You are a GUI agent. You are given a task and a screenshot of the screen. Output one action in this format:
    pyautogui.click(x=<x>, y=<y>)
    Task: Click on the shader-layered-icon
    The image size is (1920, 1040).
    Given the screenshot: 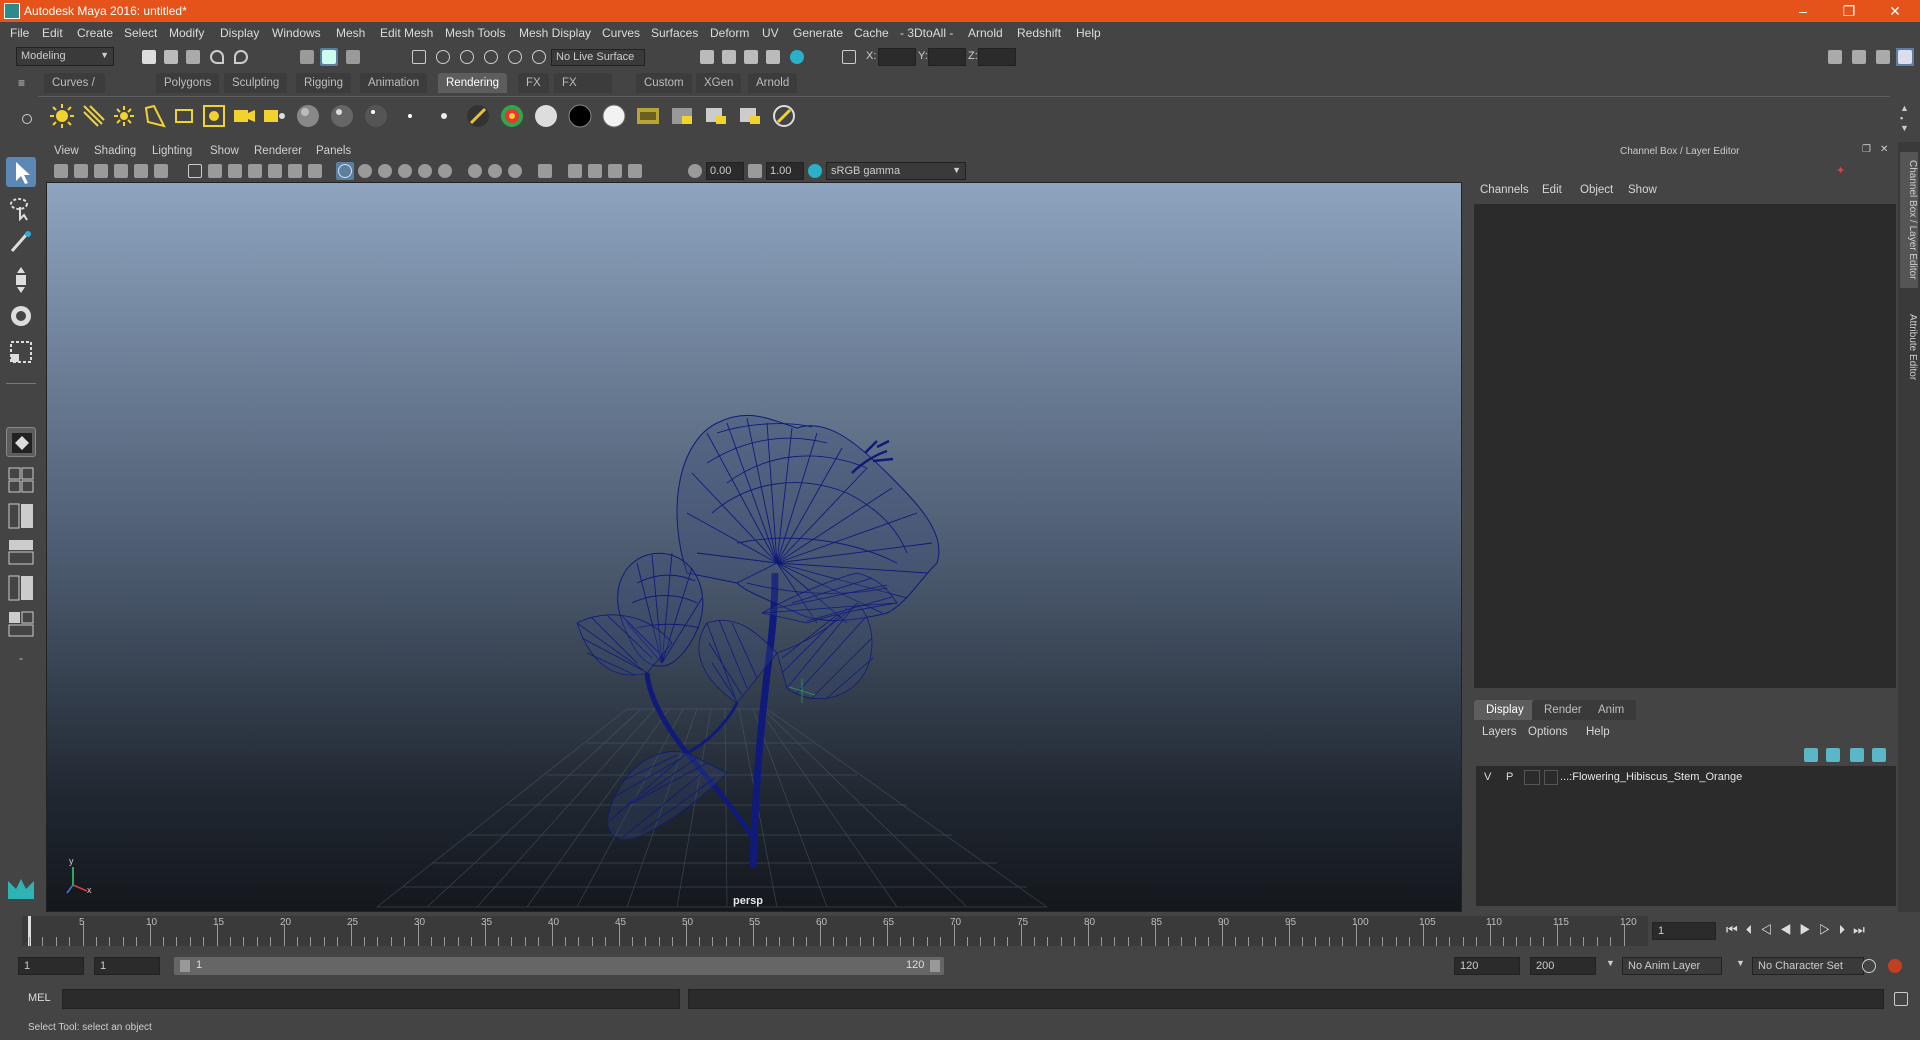 What is the action you would take?
    pyautogui.click(x=478, y=116)
    